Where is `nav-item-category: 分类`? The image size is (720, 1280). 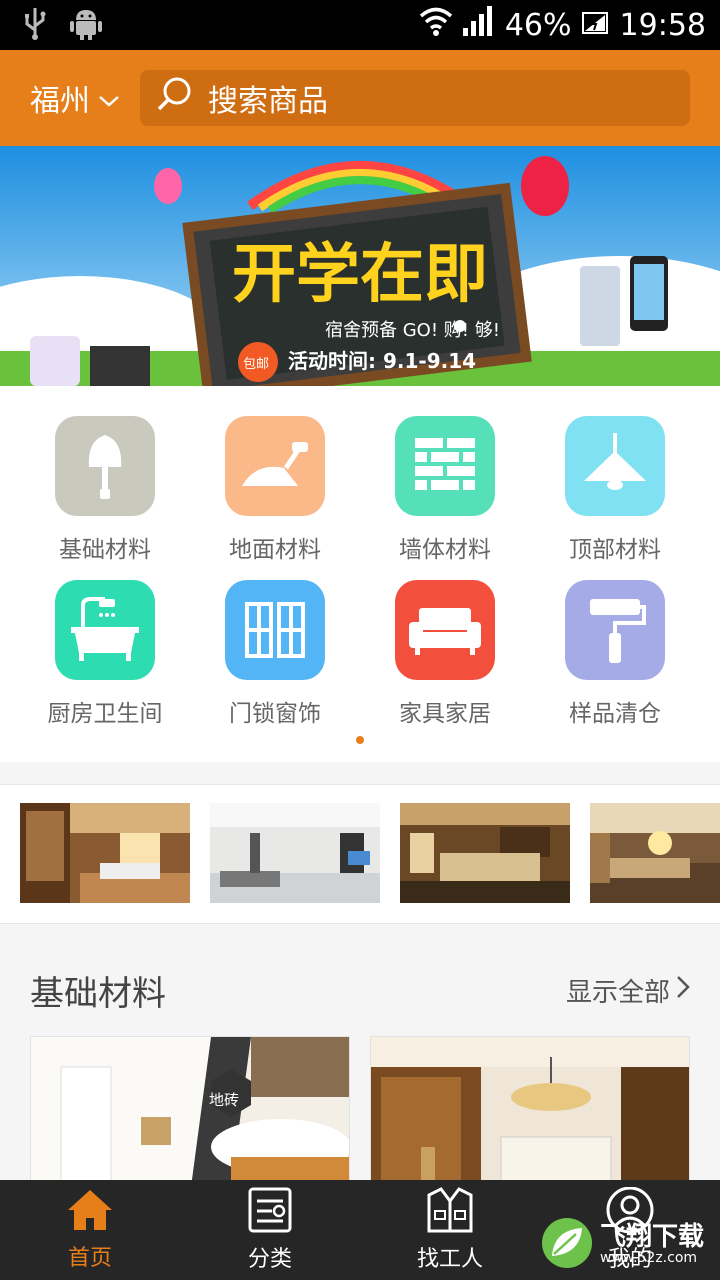 nav-item-category: 分类 is located at coordinates (270, 1230).